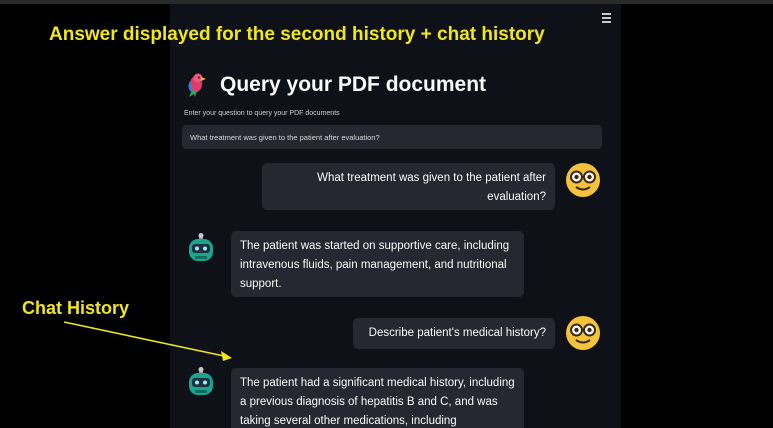 This screenshot has width=773, height=428. I want to click on user-message-bubble: Describe patient's medical history?, so click(454, 333).